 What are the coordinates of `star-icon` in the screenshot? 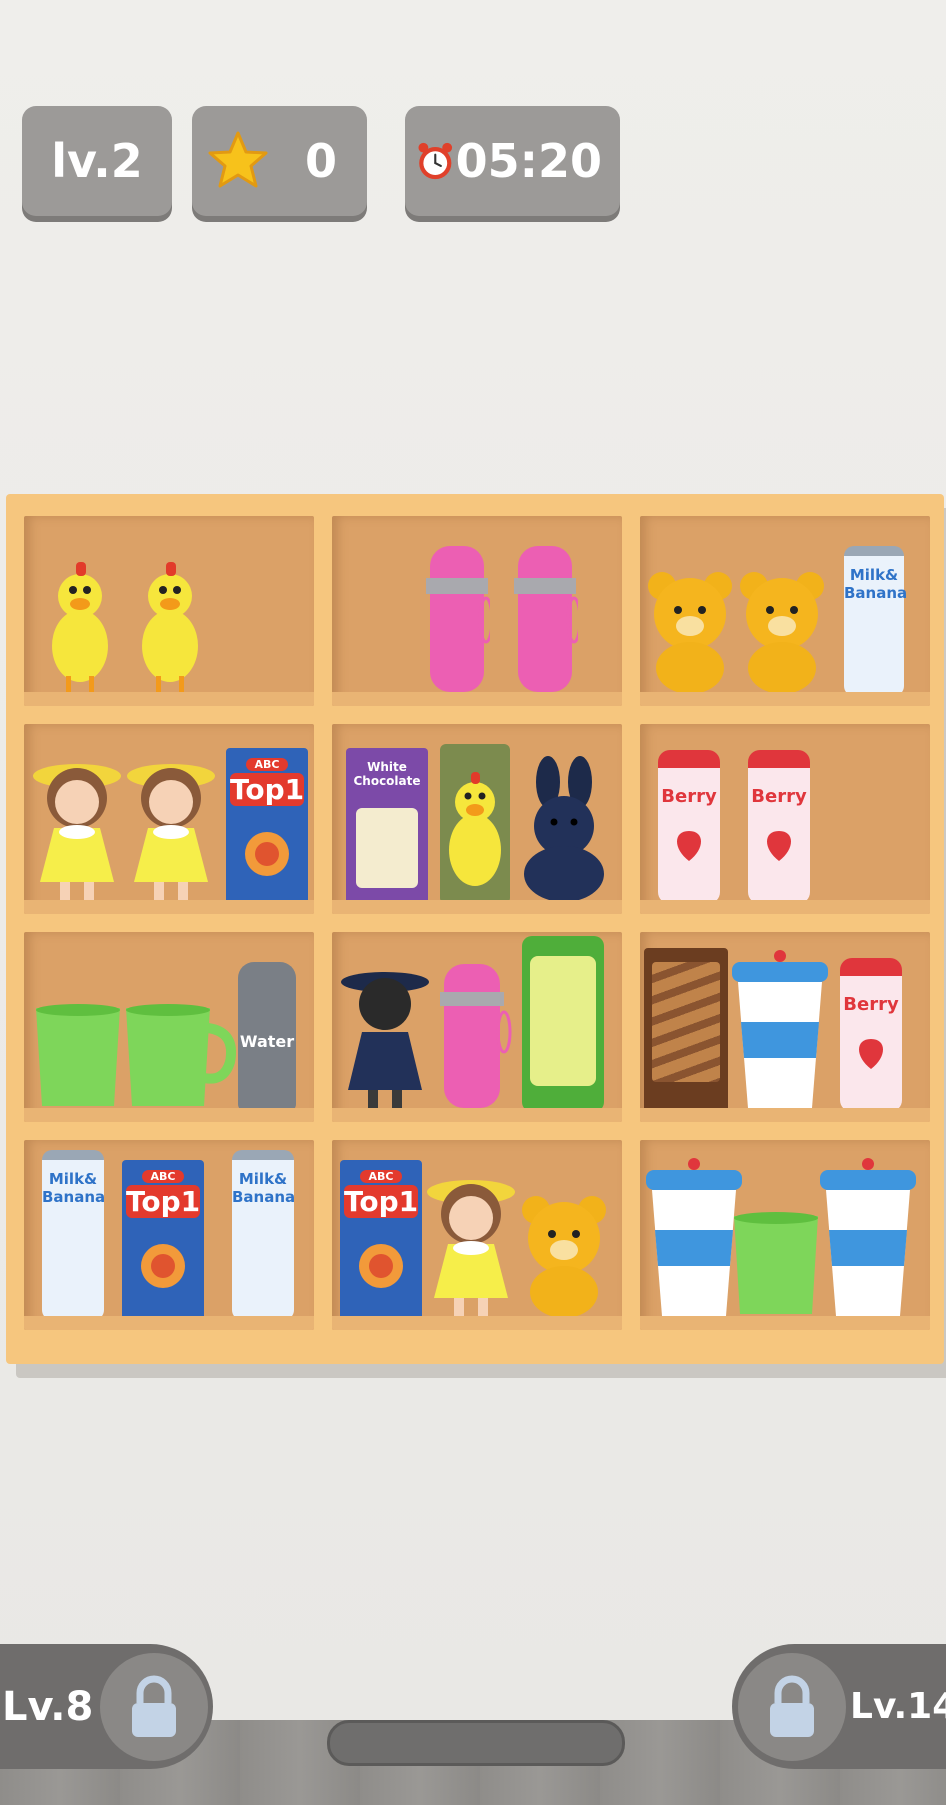 It's located at (238, 159).